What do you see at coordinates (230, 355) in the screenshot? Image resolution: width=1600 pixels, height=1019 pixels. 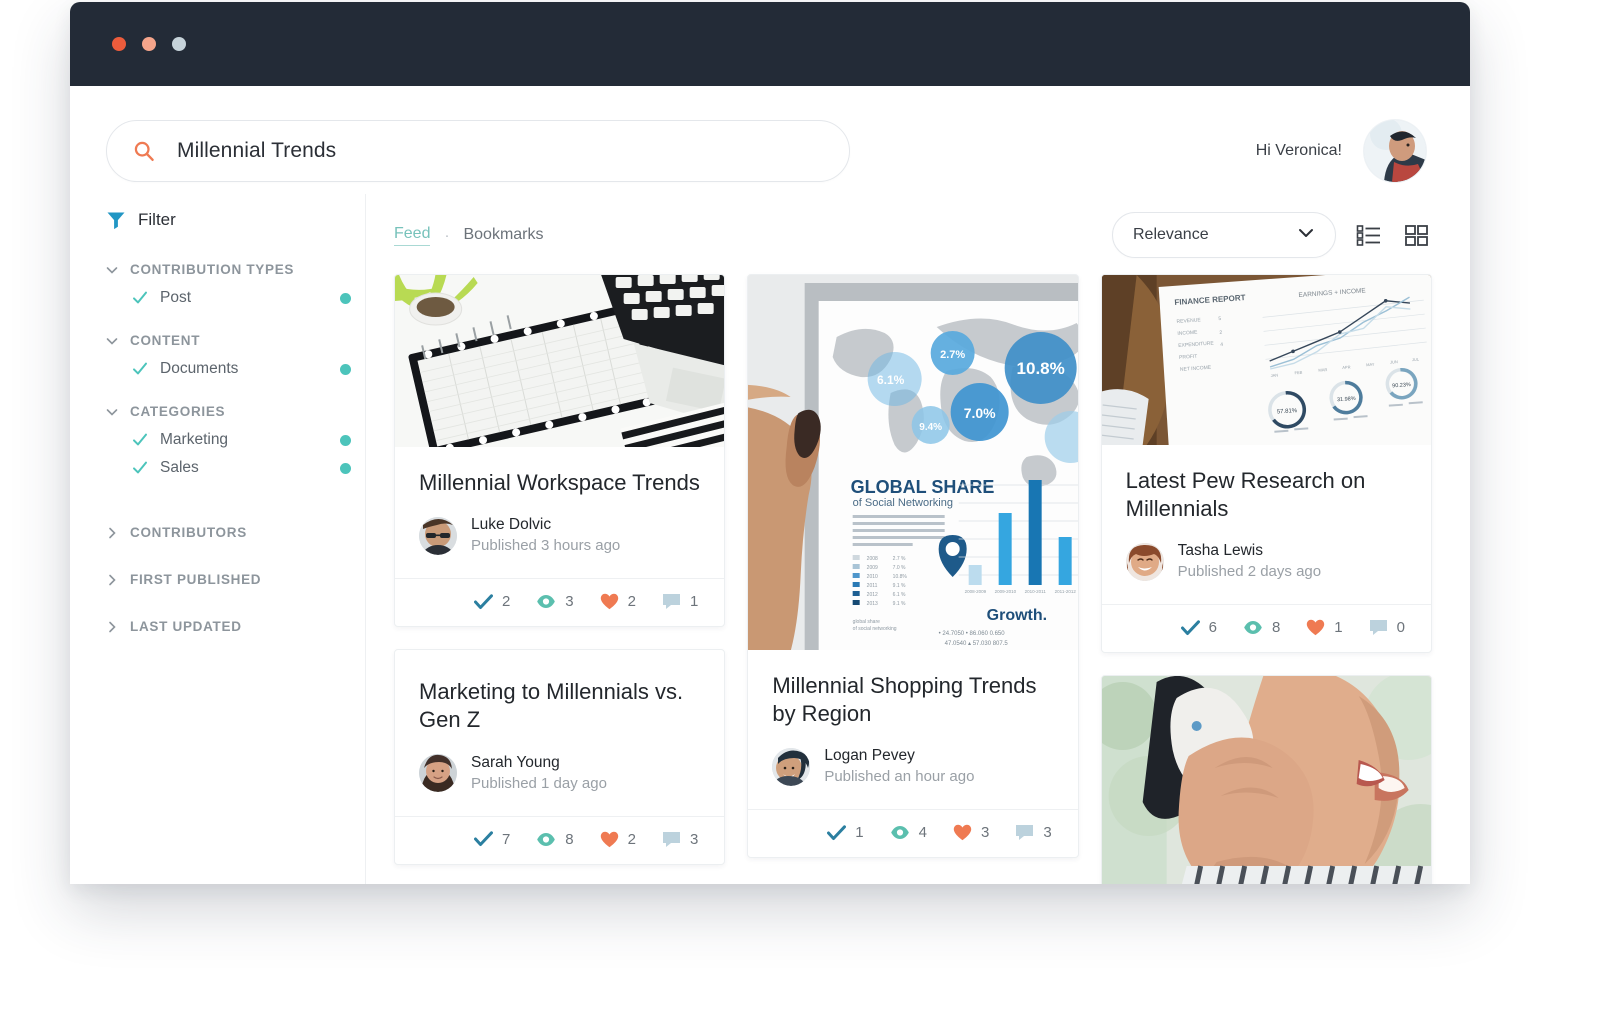 I see `filter-group-content: CONTENT Documents` at bounding box center [230, 355].